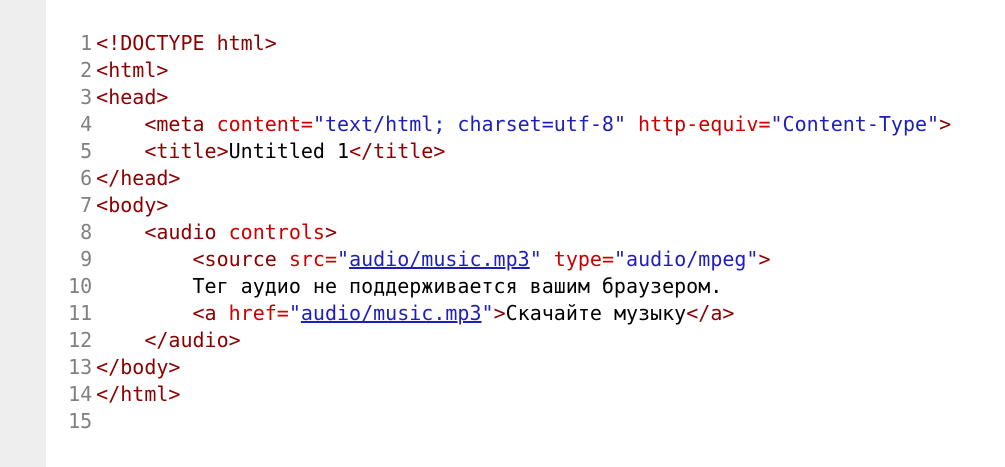 The height and width of the screenshot is (467, 1005). I want to click on code-line-12: 12 </audio>, so click(502, 326).